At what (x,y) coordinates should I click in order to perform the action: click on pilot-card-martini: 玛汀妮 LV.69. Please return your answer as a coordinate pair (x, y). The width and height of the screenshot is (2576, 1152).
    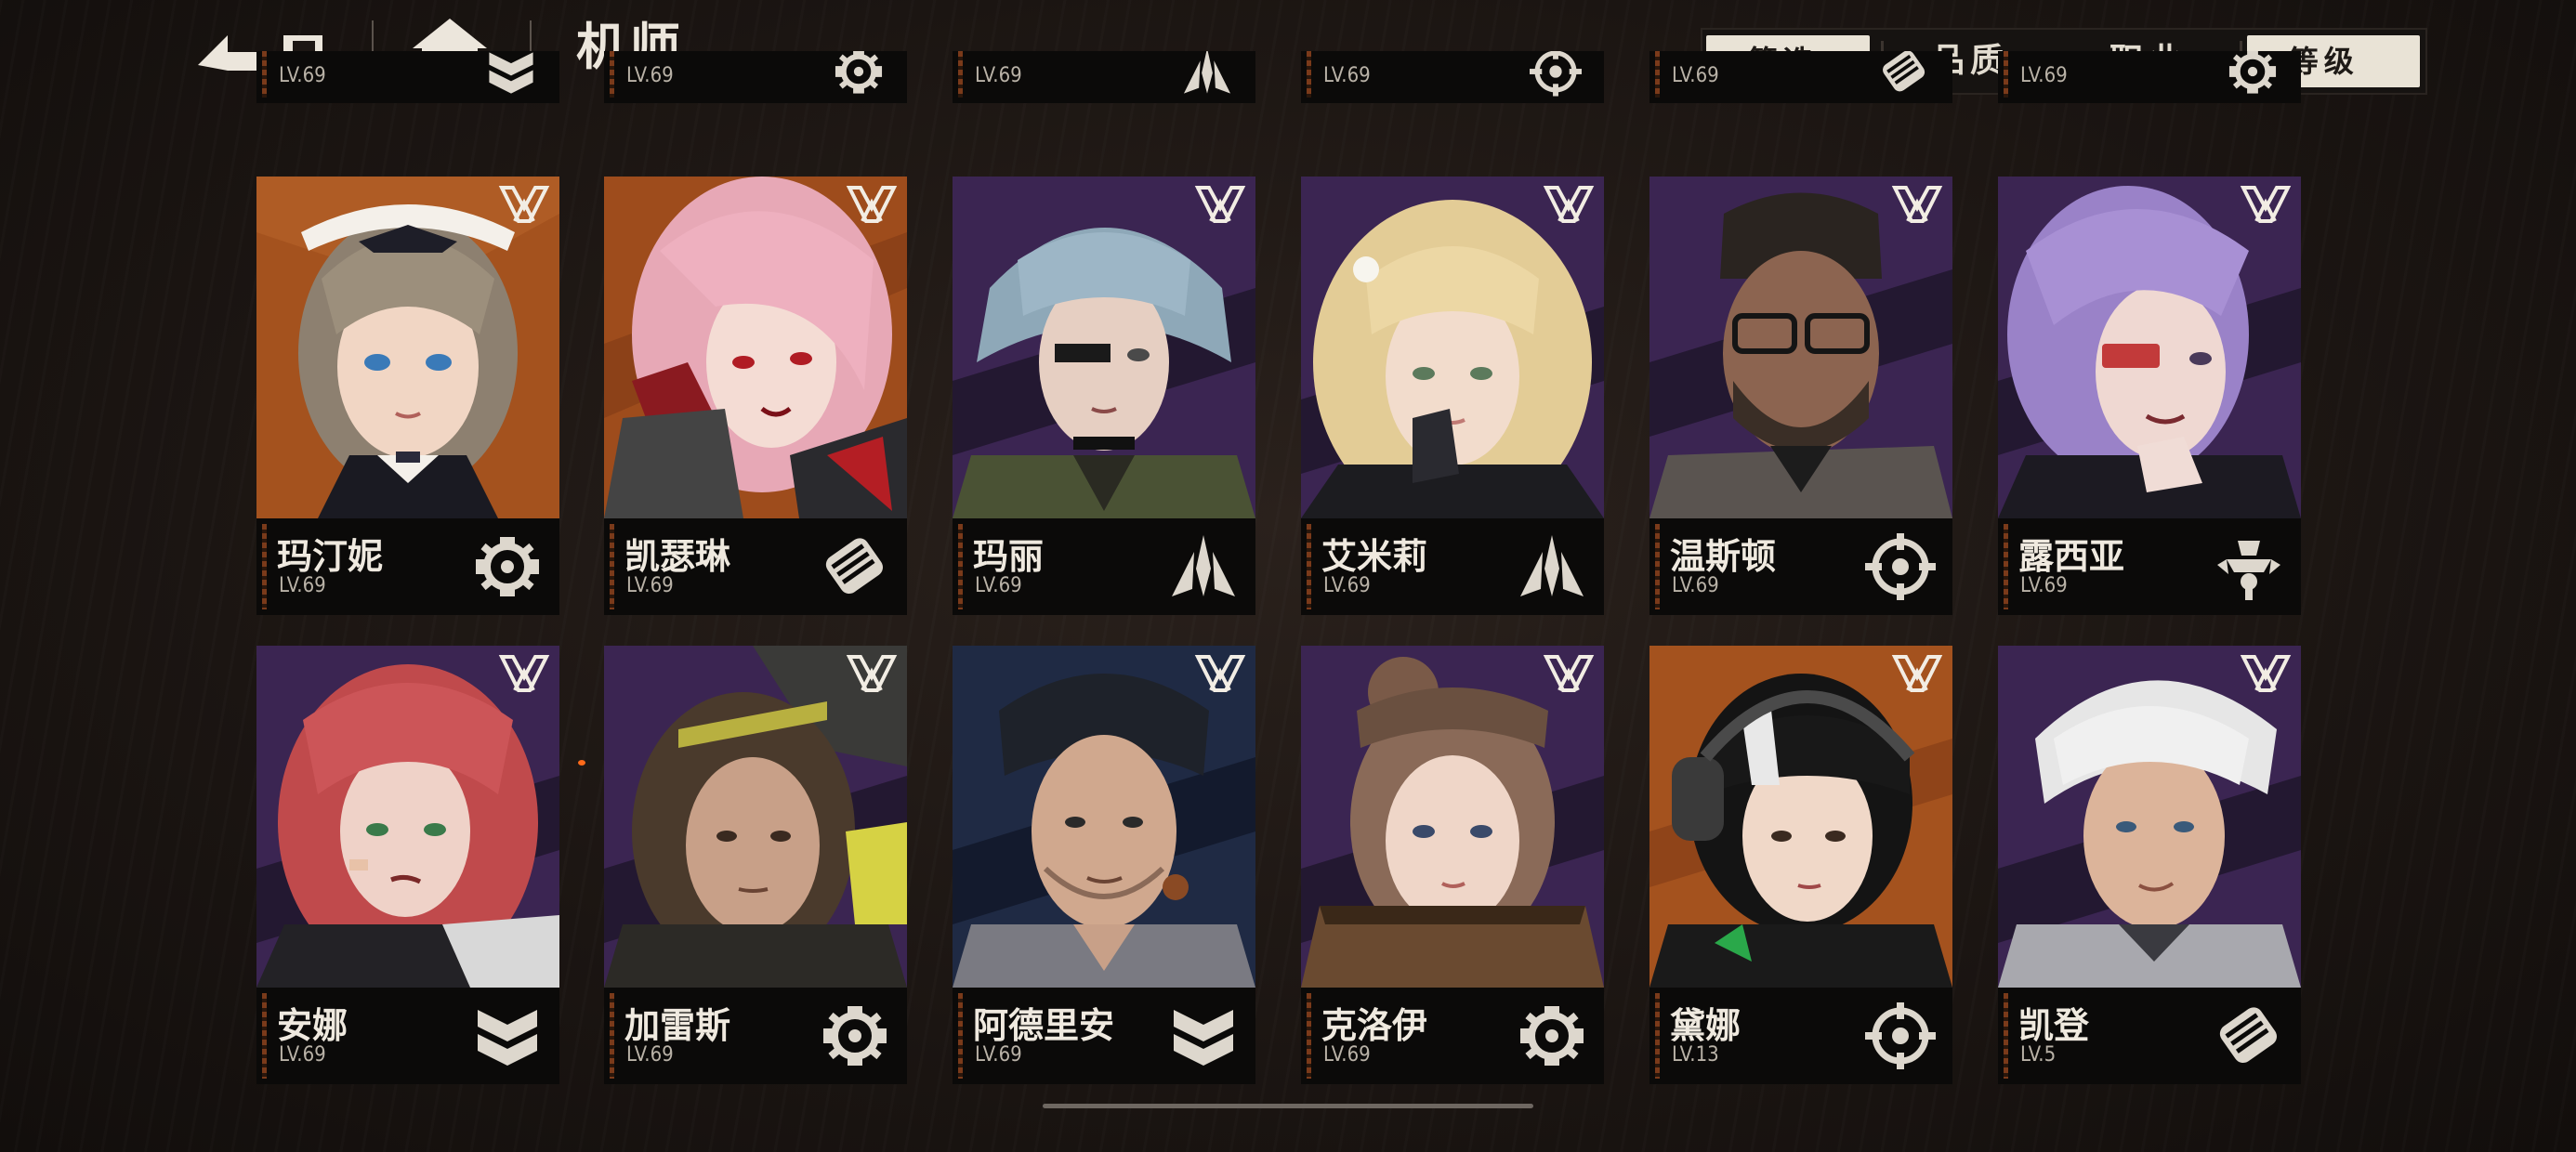
    Looking at the image, I should click on (407, 396).